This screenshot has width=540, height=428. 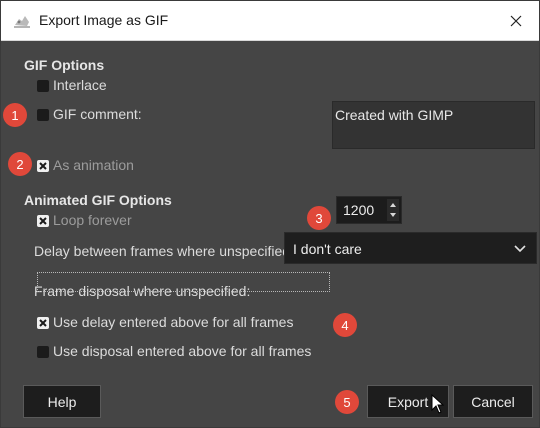 I want to click on gif-comment-textarea: Created with GIMP, so click(x=433, y=125).